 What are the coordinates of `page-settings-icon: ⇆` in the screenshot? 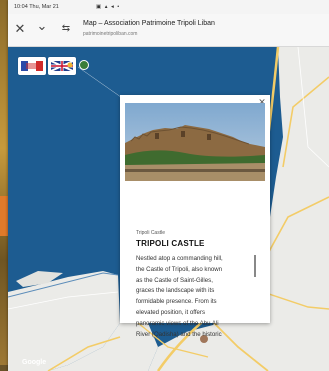 It's located at (66, 29).